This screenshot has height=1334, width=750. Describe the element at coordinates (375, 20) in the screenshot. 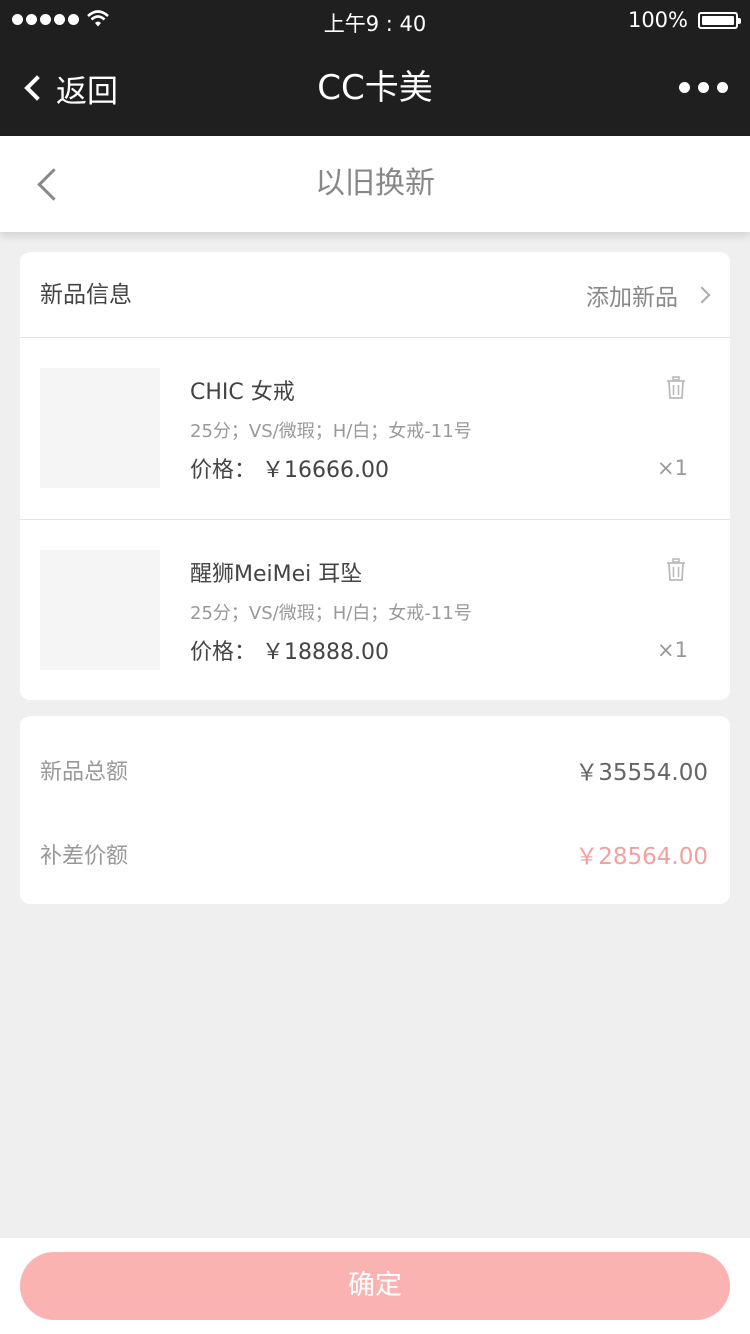

I see `status-bar: 上午9 : 40 100%` at that location.